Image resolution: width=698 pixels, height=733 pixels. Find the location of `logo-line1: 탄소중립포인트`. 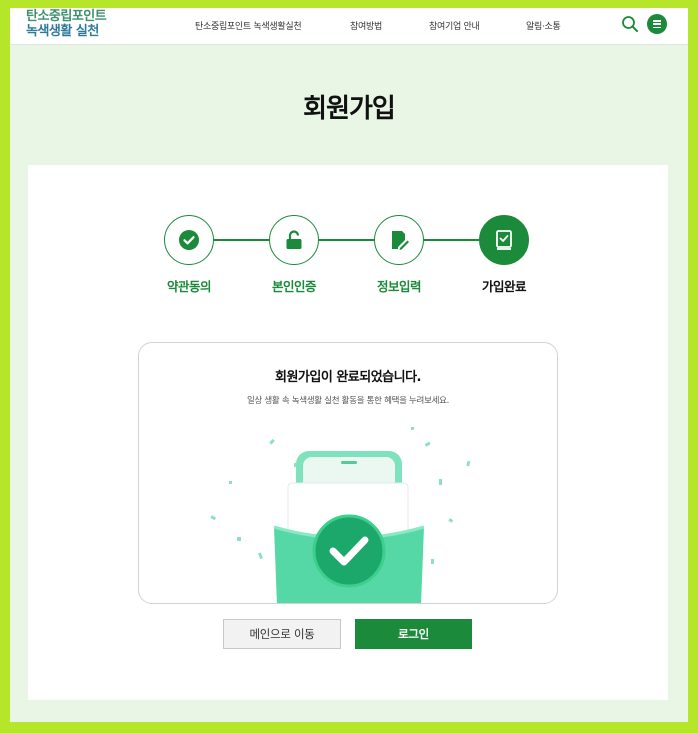

logo-line1: 탄소중립포인트 is located at coordinates (66, 16).